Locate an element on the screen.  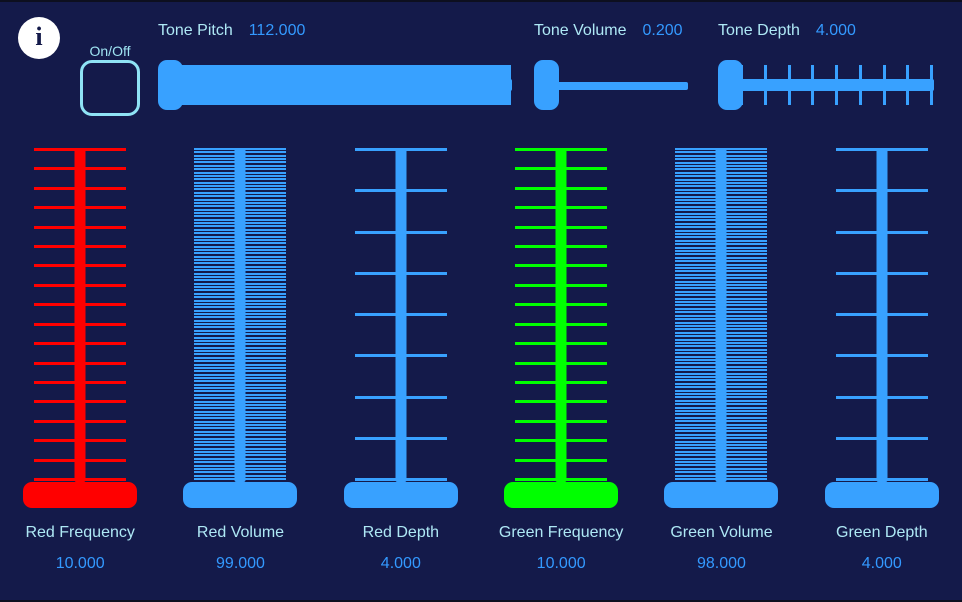
power-toggle-button is located at coordinates (110, 88).